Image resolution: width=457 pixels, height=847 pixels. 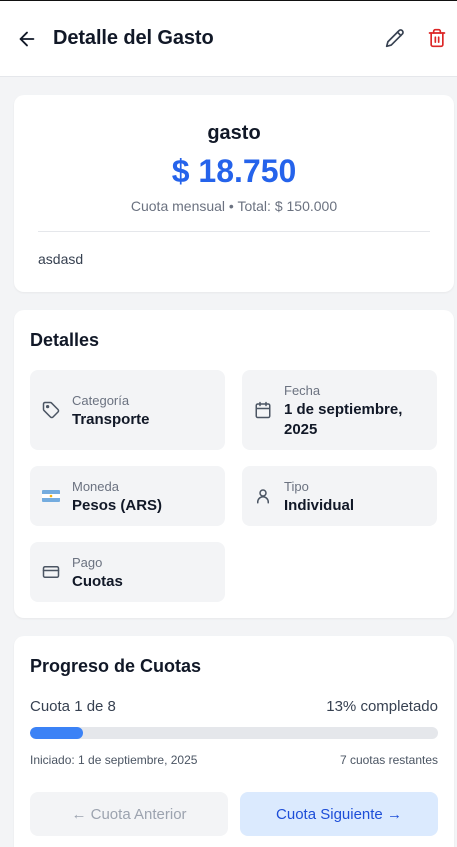 What do you see at coordinates (127, 496) in the screenshot?
I see `detail-tile-currency: Moneda Pesos (ARS)` at bounding box center [127, 496].